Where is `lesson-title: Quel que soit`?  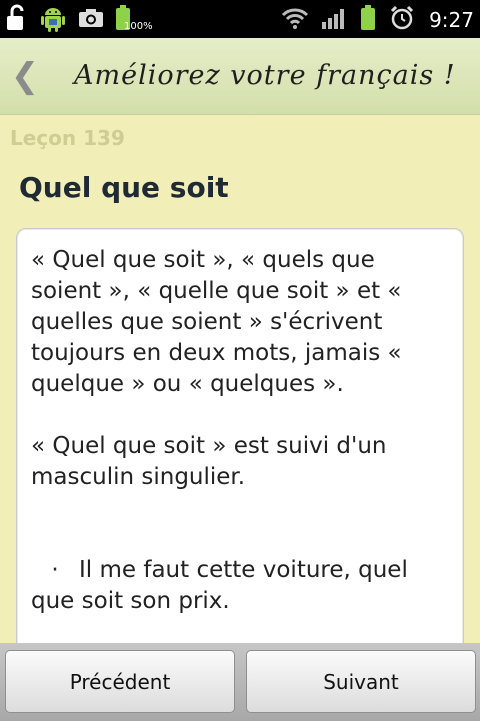
lesson-title: Quel que soit is located at coordinates (124, 187).